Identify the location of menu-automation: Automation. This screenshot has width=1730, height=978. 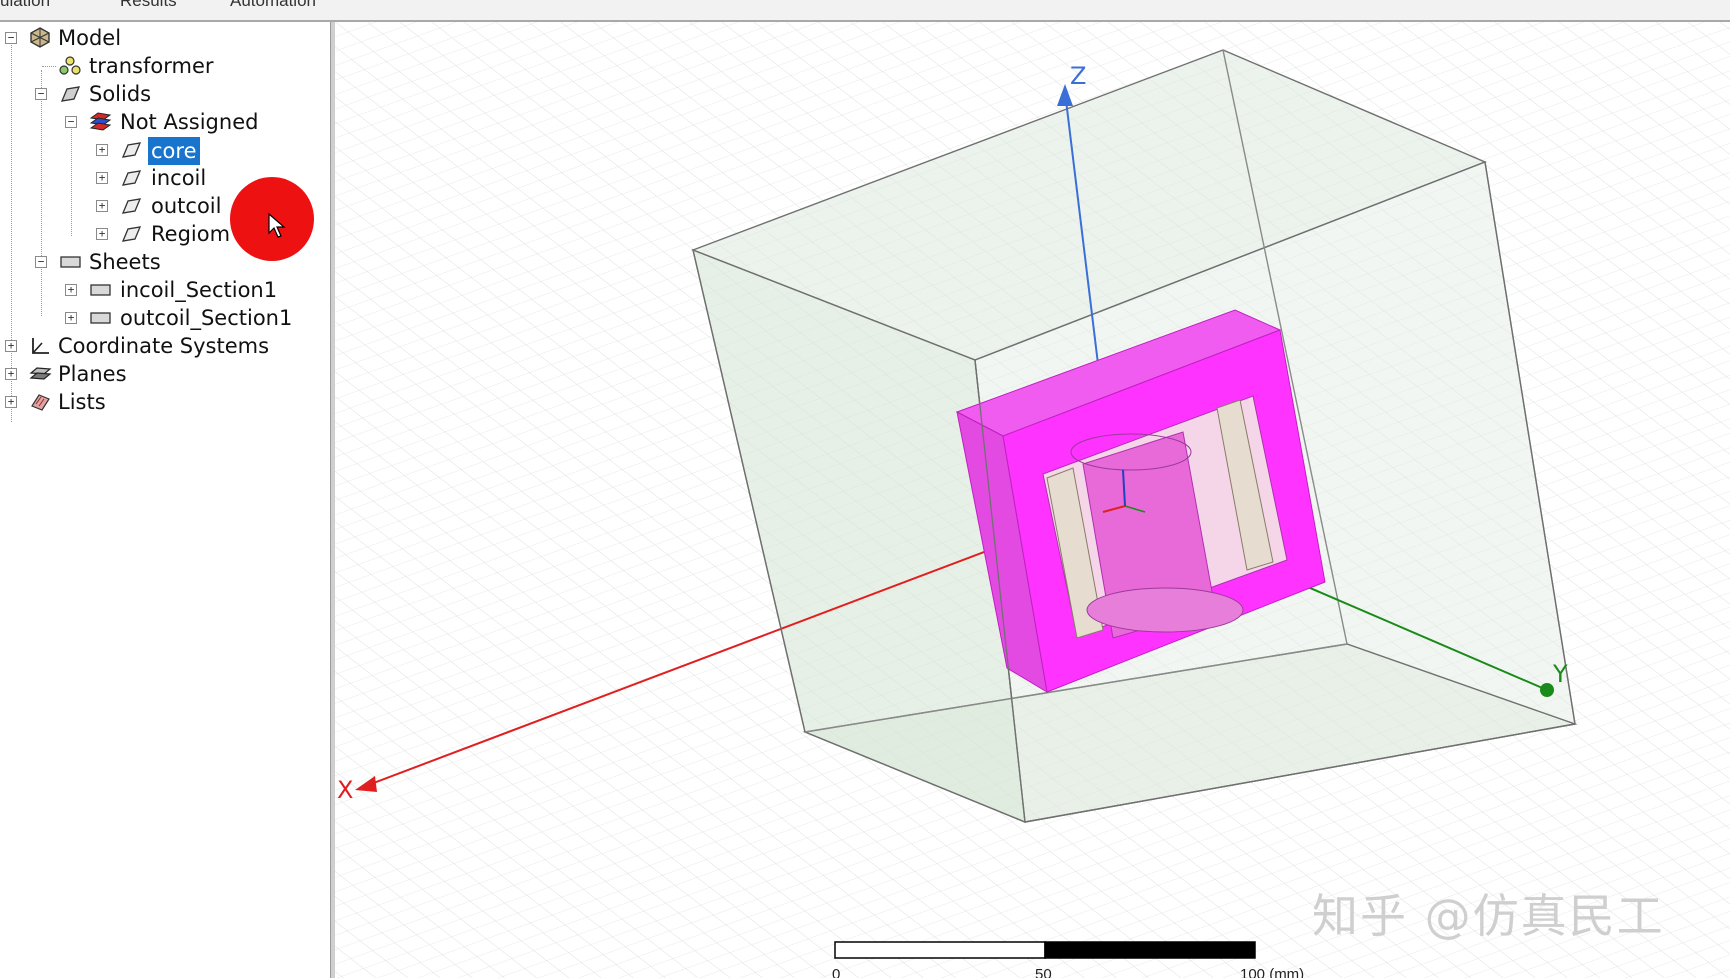
(273, 5).